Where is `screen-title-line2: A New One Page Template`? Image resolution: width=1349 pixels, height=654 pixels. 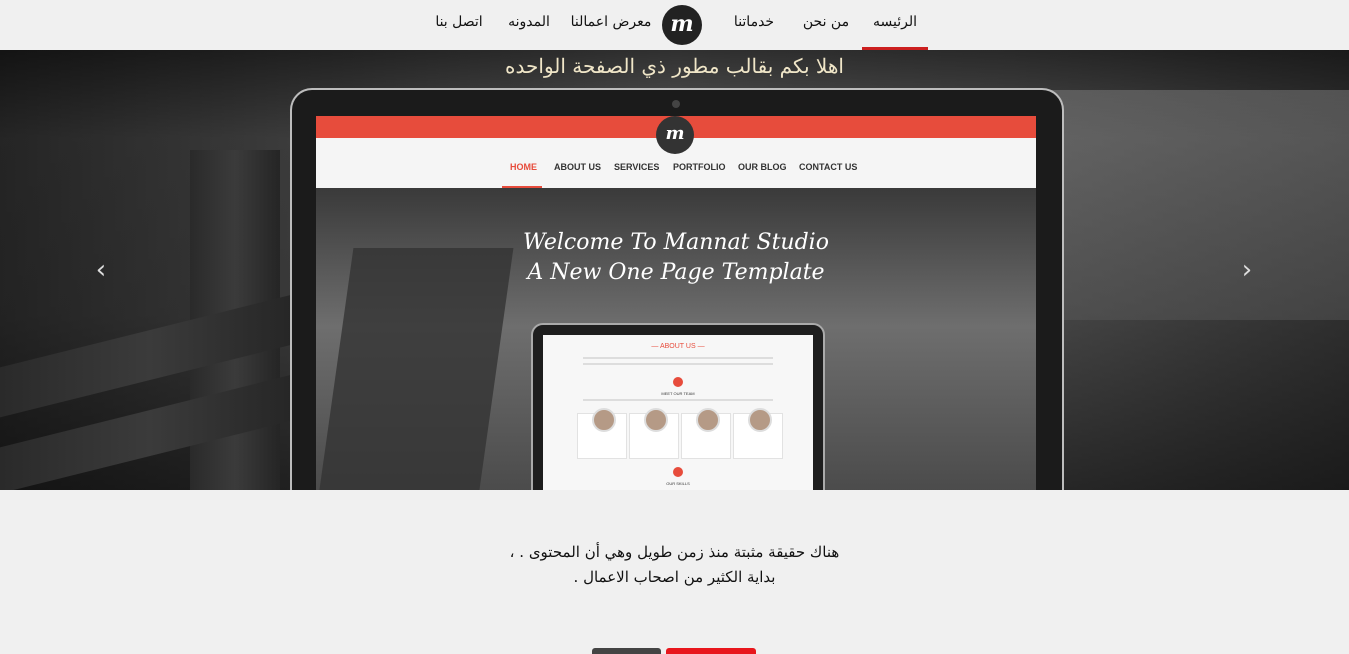
screen-title-line2: A New One Page Template is located at coordinates (676, 272).